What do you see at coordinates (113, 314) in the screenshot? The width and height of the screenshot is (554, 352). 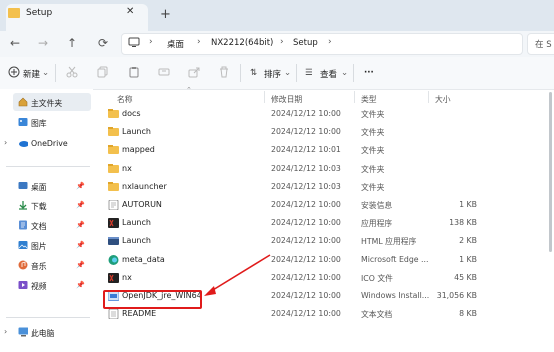 I see `text-file-icon` at bounding box center [113, 314].